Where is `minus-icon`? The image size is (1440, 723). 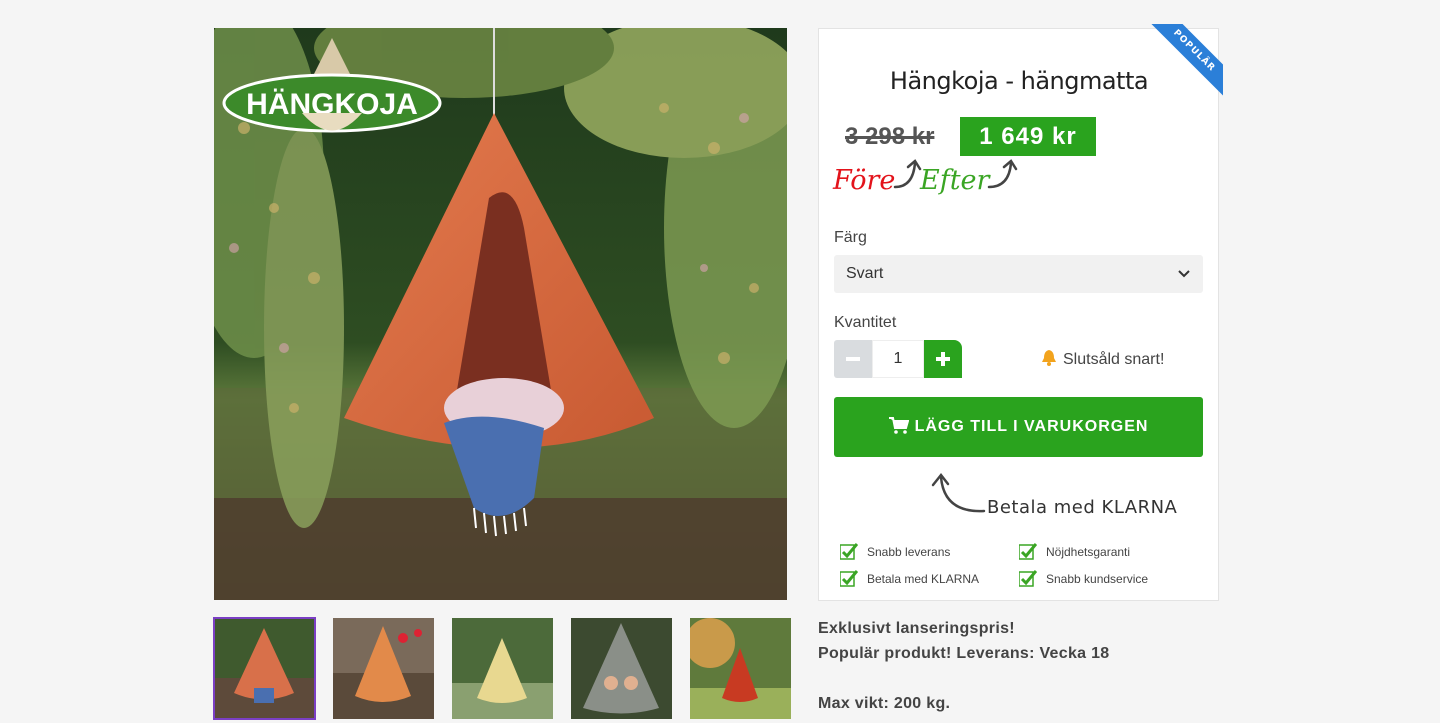 minus-icon is located at coordinates (853, 359).